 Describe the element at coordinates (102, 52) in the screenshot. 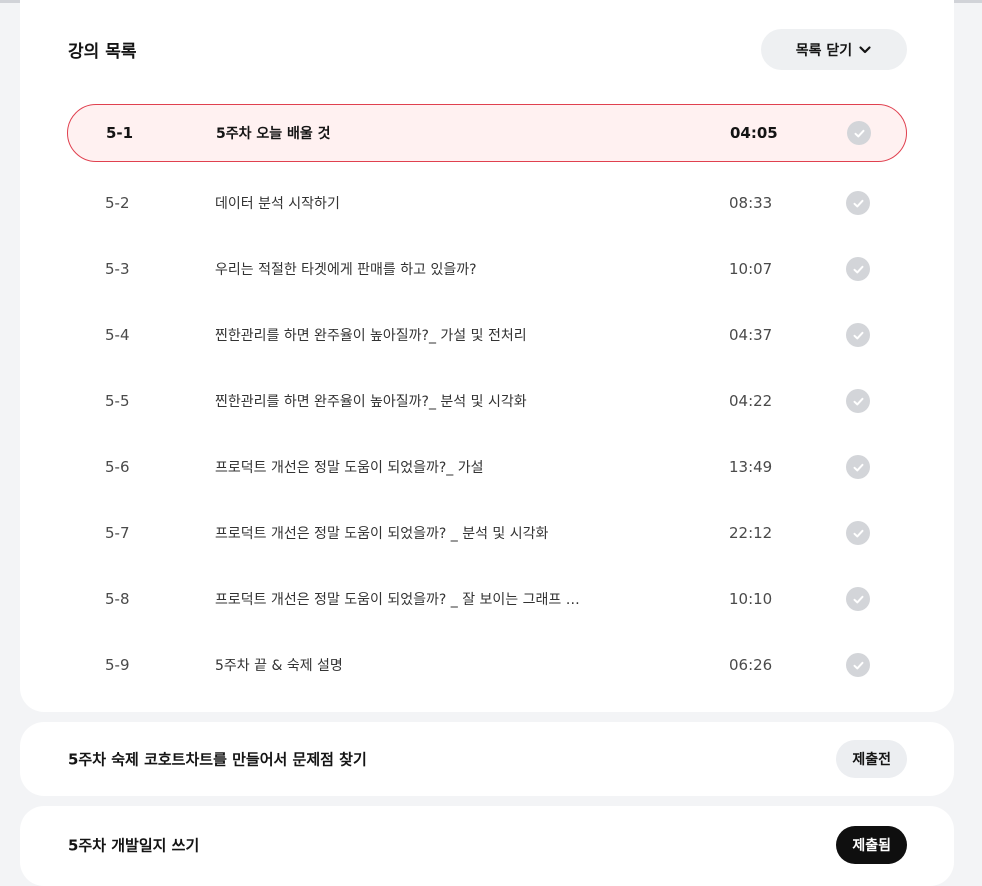

I see `lecture-list-title: 강의 목록` at that location.